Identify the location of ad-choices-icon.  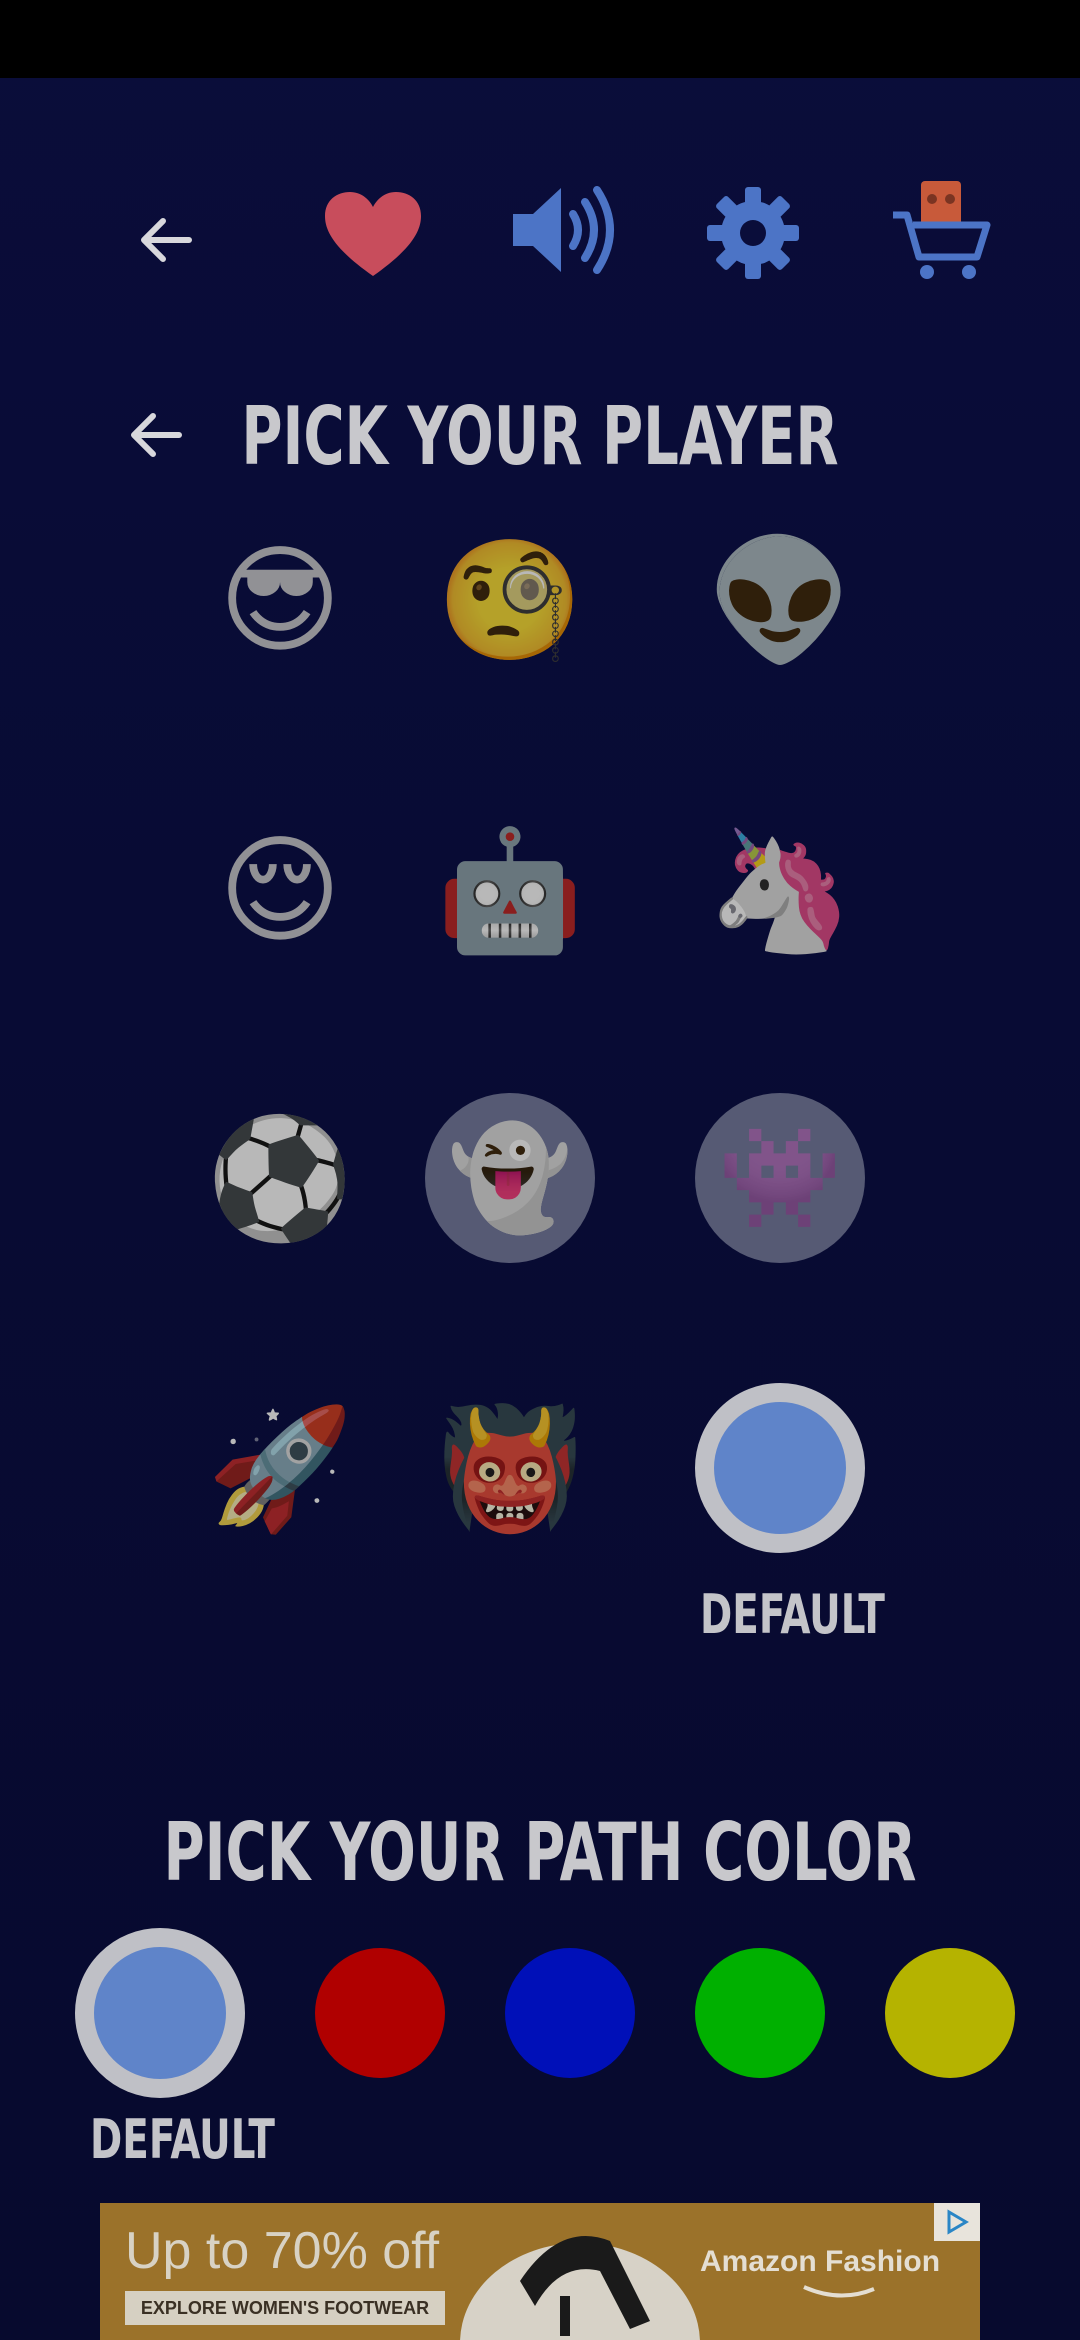
(957, 2222).